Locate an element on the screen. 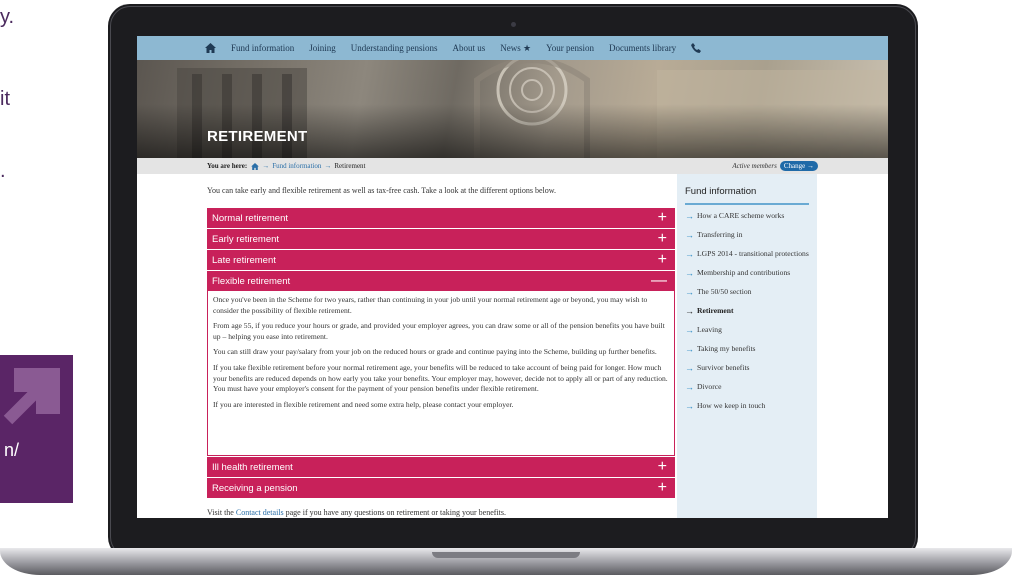  accordion-label: Early retirement is located at coordinates (246, 239).